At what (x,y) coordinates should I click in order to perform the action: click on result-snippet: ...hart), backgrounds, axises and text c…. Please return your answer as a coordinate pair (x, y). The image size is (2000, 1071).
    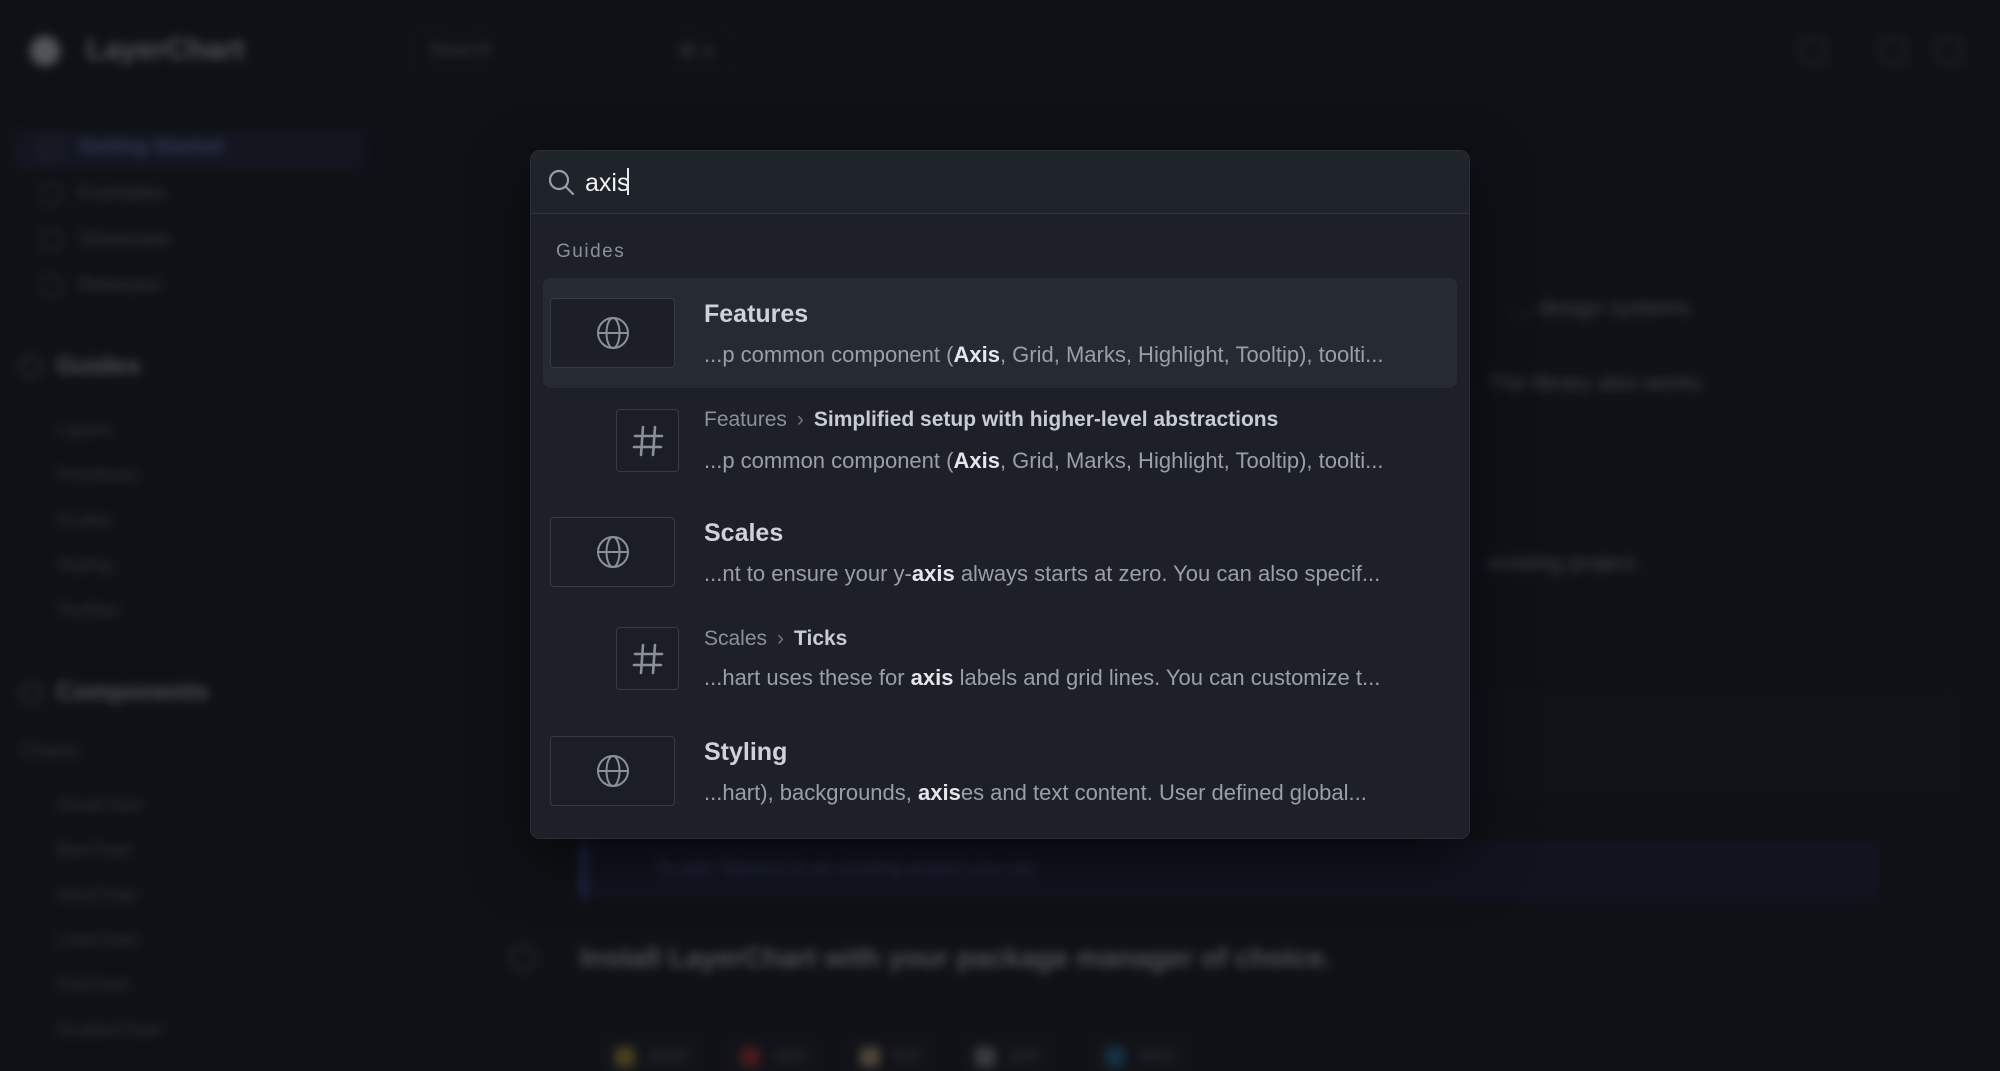
    Looking at the image, I should click on (1035, 792).